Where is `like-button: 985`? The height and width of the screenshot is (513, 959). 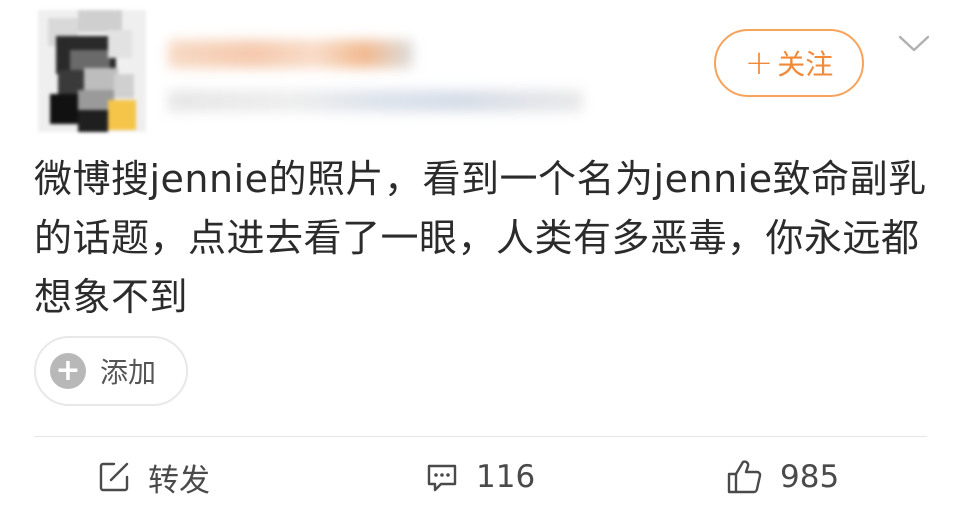
like-button: 985 is located at coordinates (781, 477).